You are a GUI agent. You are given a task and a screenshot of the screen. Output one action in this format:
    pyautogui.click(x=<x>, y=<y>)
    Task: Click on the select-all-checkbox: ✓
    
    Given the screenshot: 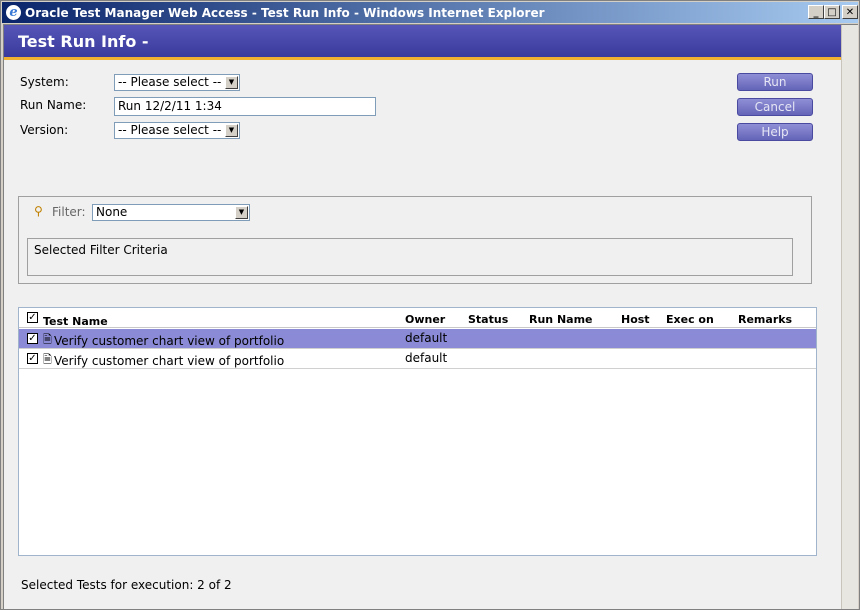 What is the action you would take?
    pyautogui.click(x=32, y=317)
    